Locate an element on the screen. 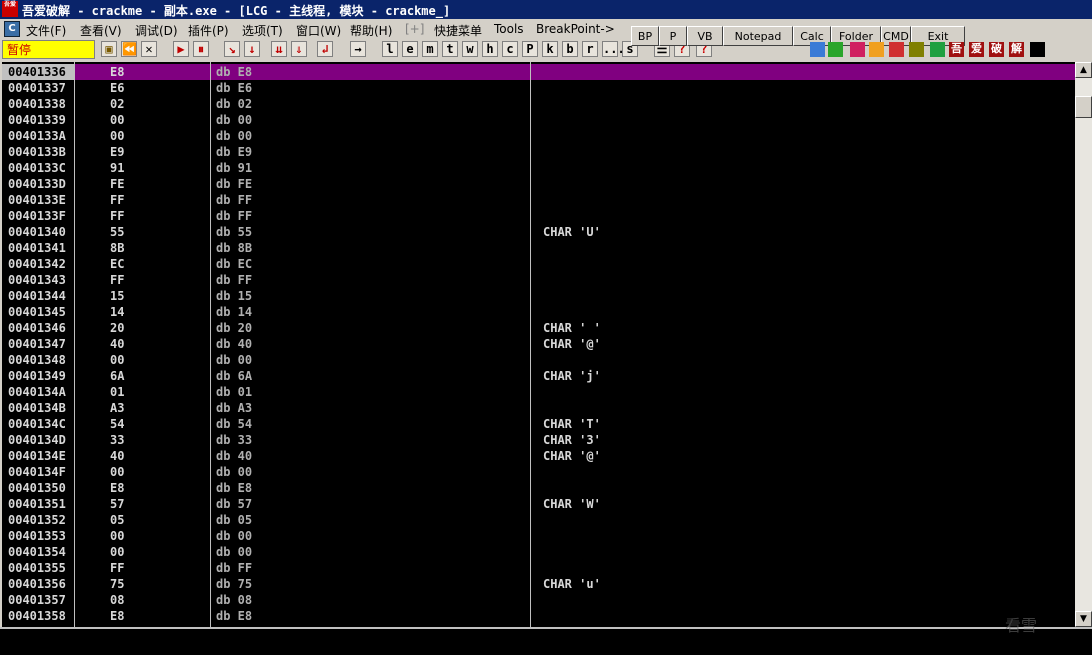 This screenshot has height=655, width=1092. disasm-row: 0040134E 40 db 40 CHAR '@' is located at coordinates (538, 456).